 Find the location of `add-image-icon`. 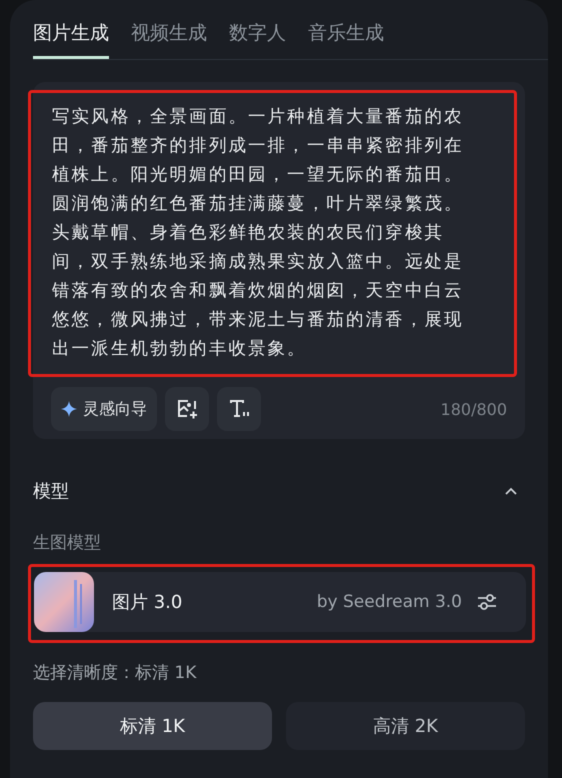

add-image-icon is located at coordinates (187, 409).